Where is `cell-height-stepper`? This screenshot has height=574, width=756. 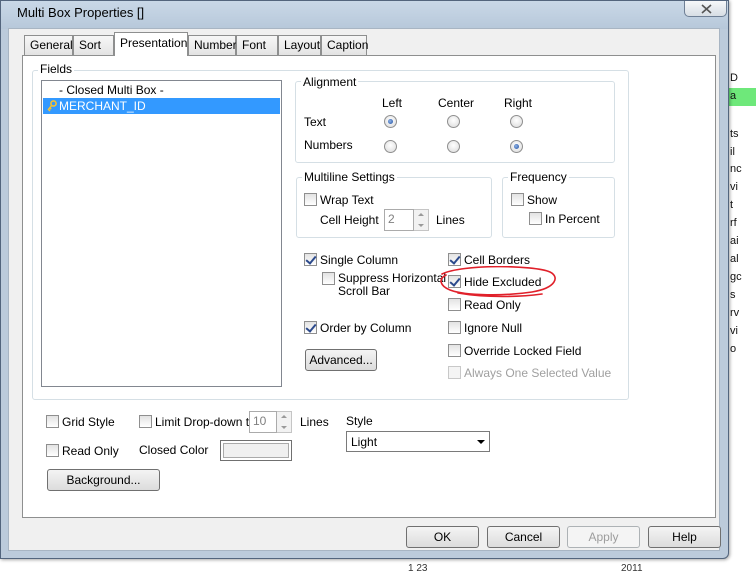
cell-height-stepper is located at coordinates (421, 220).